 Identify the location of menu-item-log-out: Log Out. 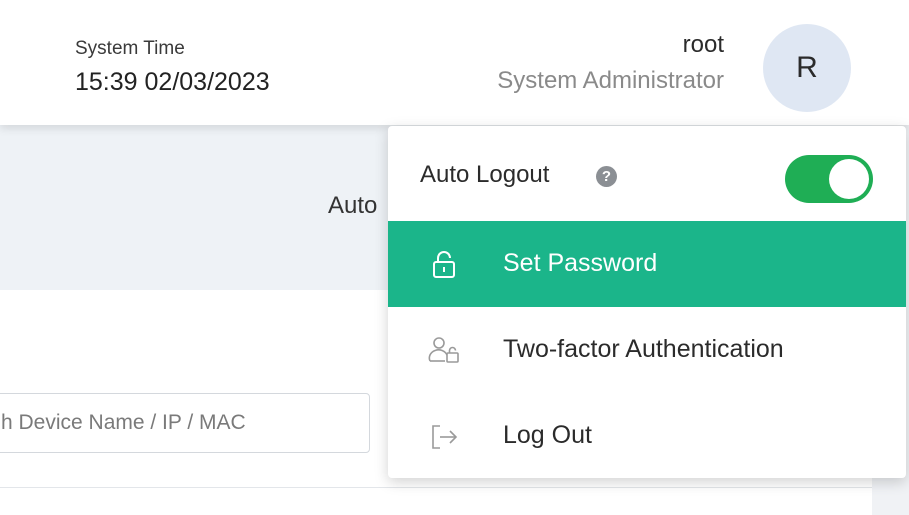
(647, 435).